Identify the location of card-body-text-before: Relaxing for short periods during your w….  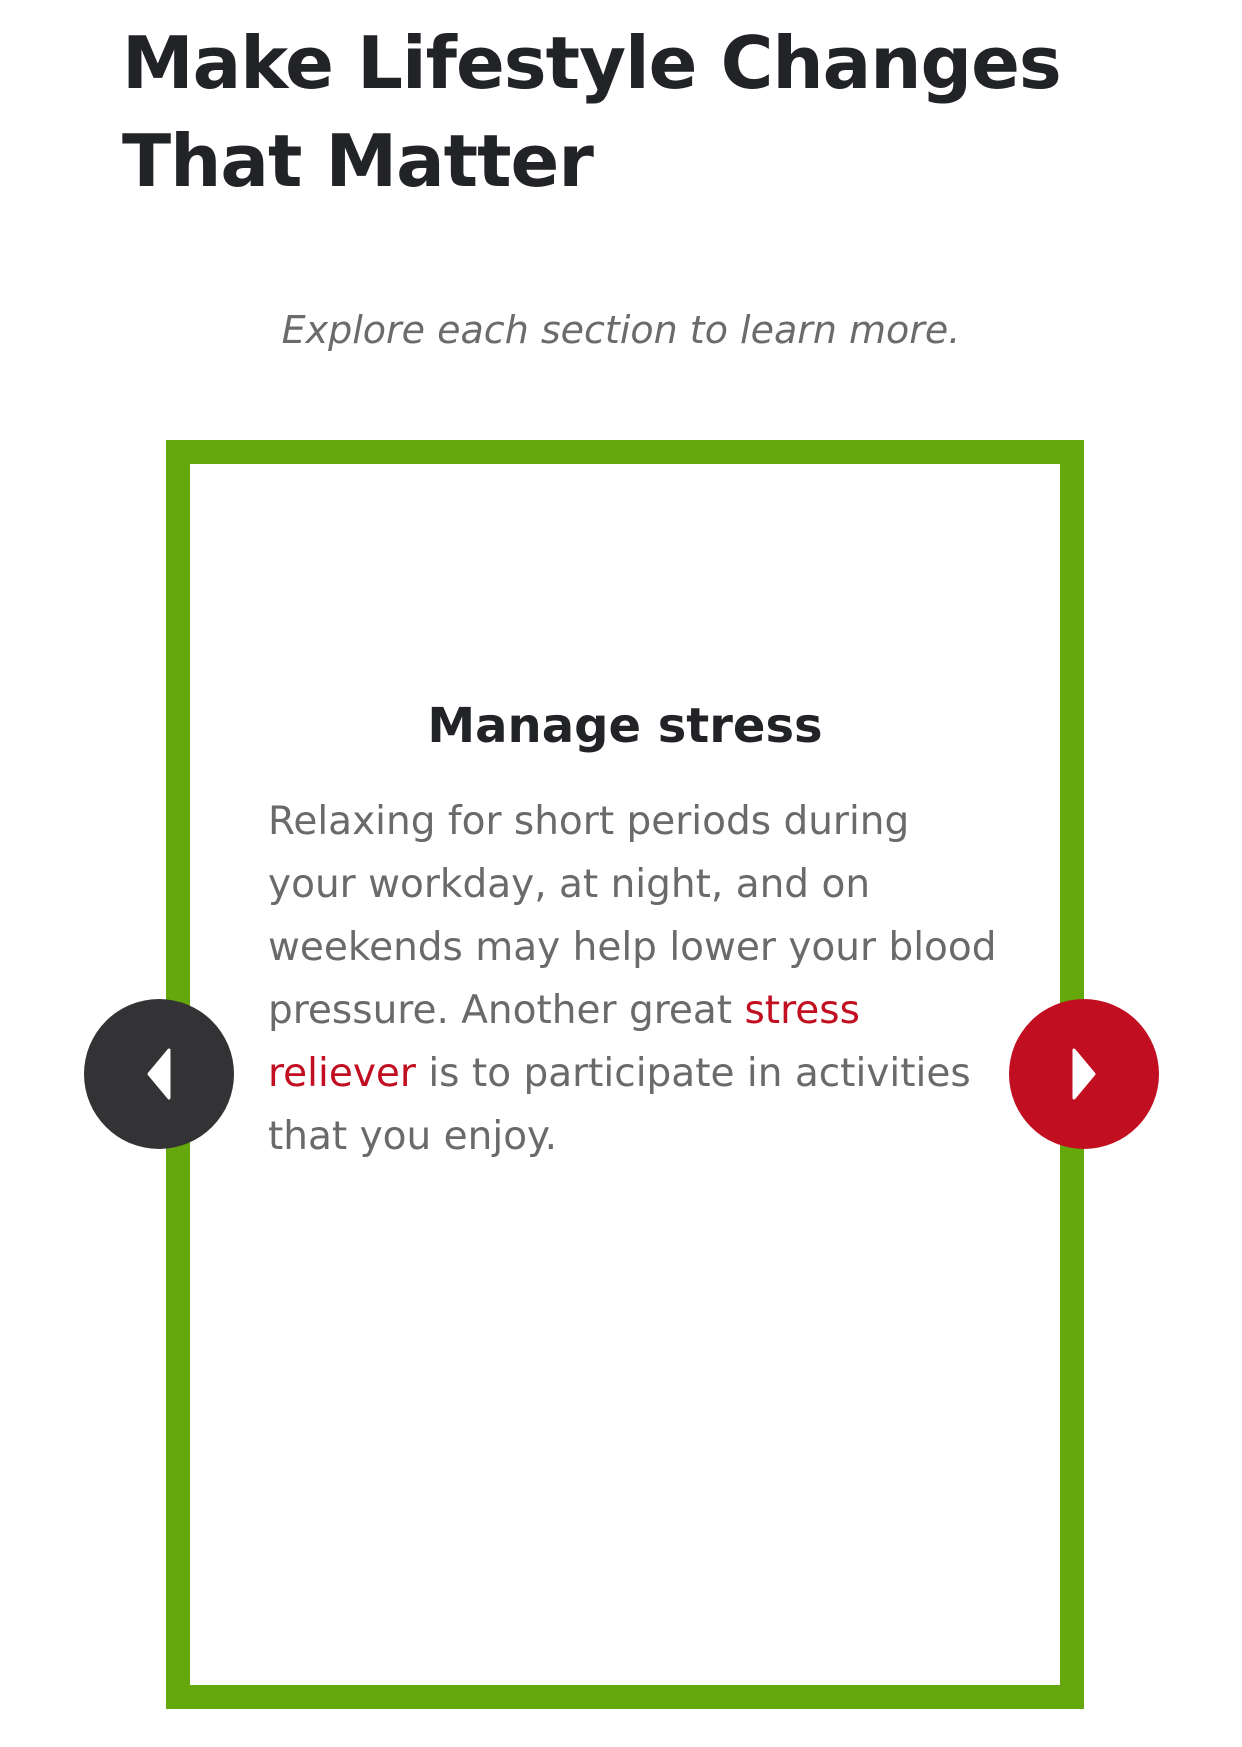
(632, 916).